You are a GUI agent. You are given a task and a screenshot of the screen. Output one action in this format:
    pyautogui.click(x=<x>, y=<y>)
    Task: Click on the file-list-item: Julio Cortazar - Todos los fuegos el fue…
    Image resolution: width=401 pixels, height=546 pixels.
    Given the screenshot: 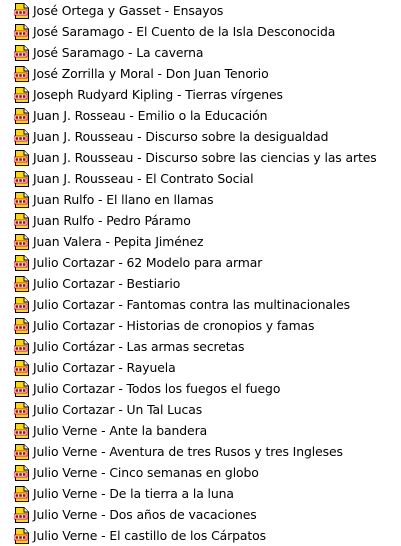 What is the action you would take?
    pyautogui.click(x=207, y=388)
    